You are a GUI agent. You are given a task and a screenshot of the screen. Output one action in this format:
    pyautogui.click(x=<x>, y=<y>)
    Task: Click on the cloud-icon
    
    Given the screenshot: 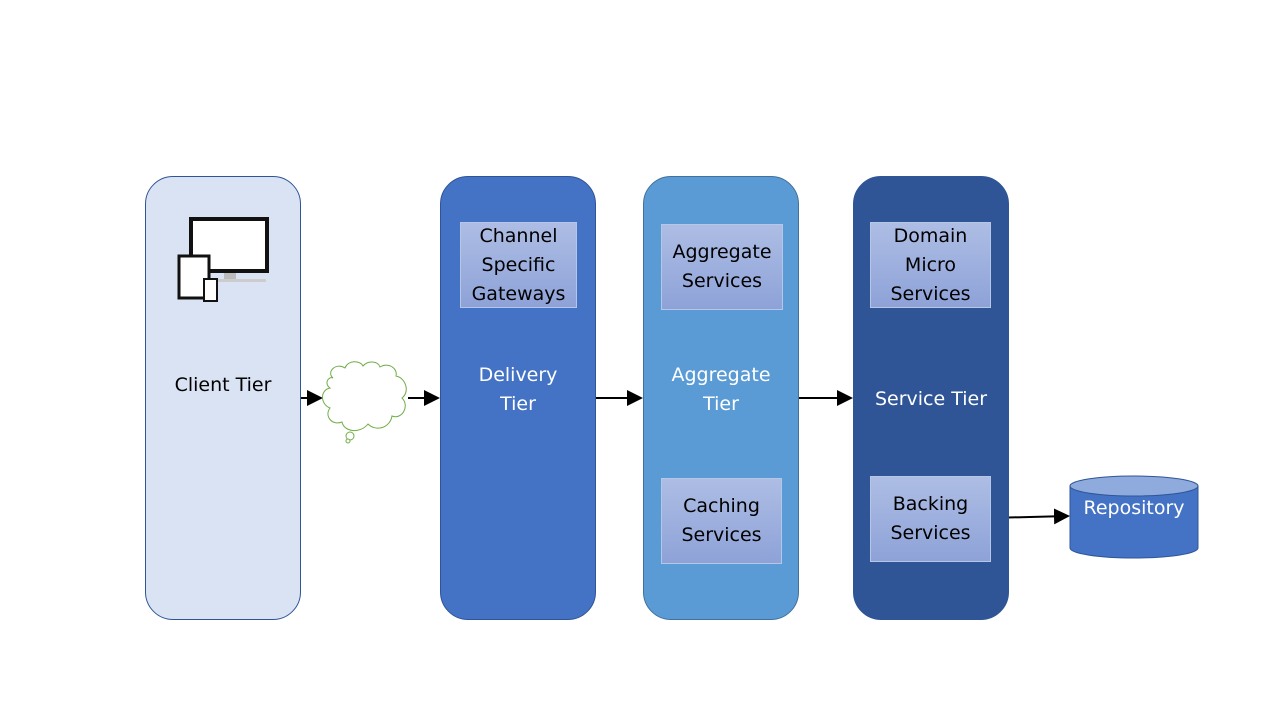 What is the action you would take?
    pyautogui.click(x=364, y=402)
    